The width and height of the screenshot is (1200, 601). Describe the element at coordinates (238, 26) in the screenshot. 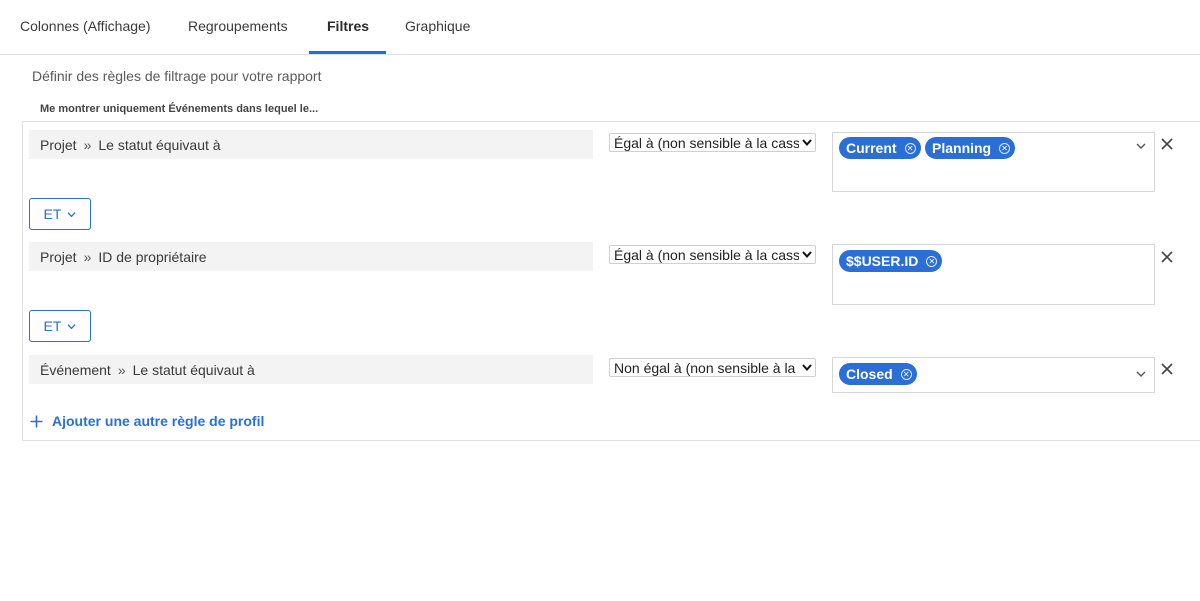

I see `tab-groupings: Regroupements` at that location.